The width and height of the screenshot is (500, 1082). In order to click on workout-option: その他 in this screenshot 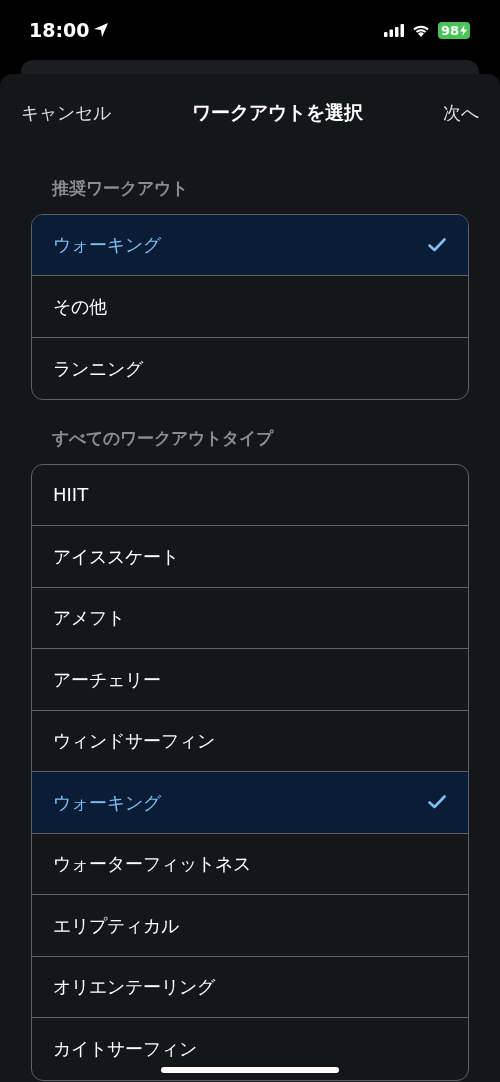, I will do `click(250, 307)`.